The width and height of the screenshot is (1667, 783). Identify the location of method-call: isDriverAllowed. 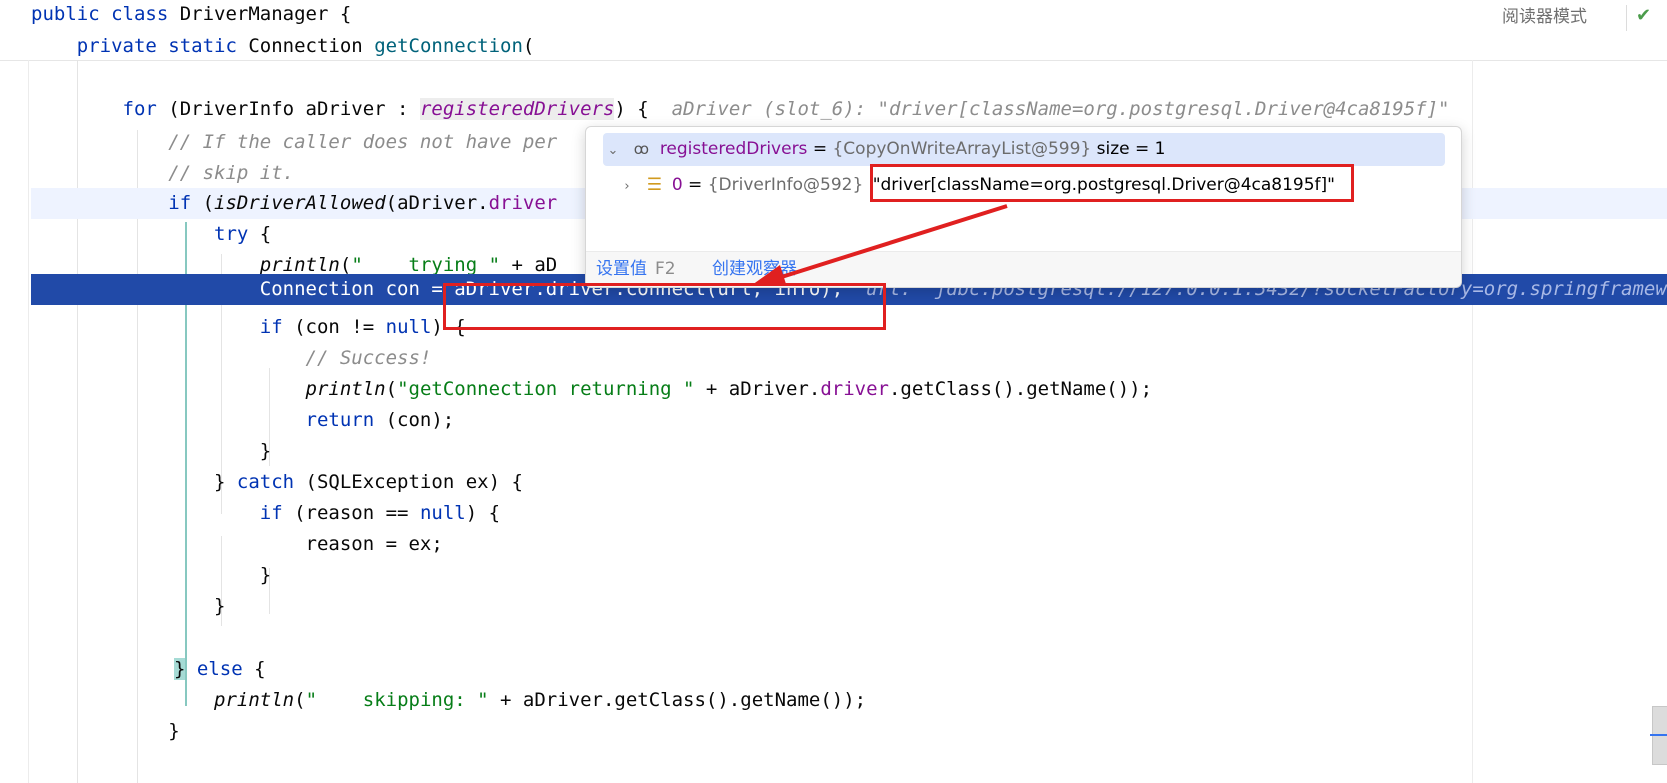
(300, 203).